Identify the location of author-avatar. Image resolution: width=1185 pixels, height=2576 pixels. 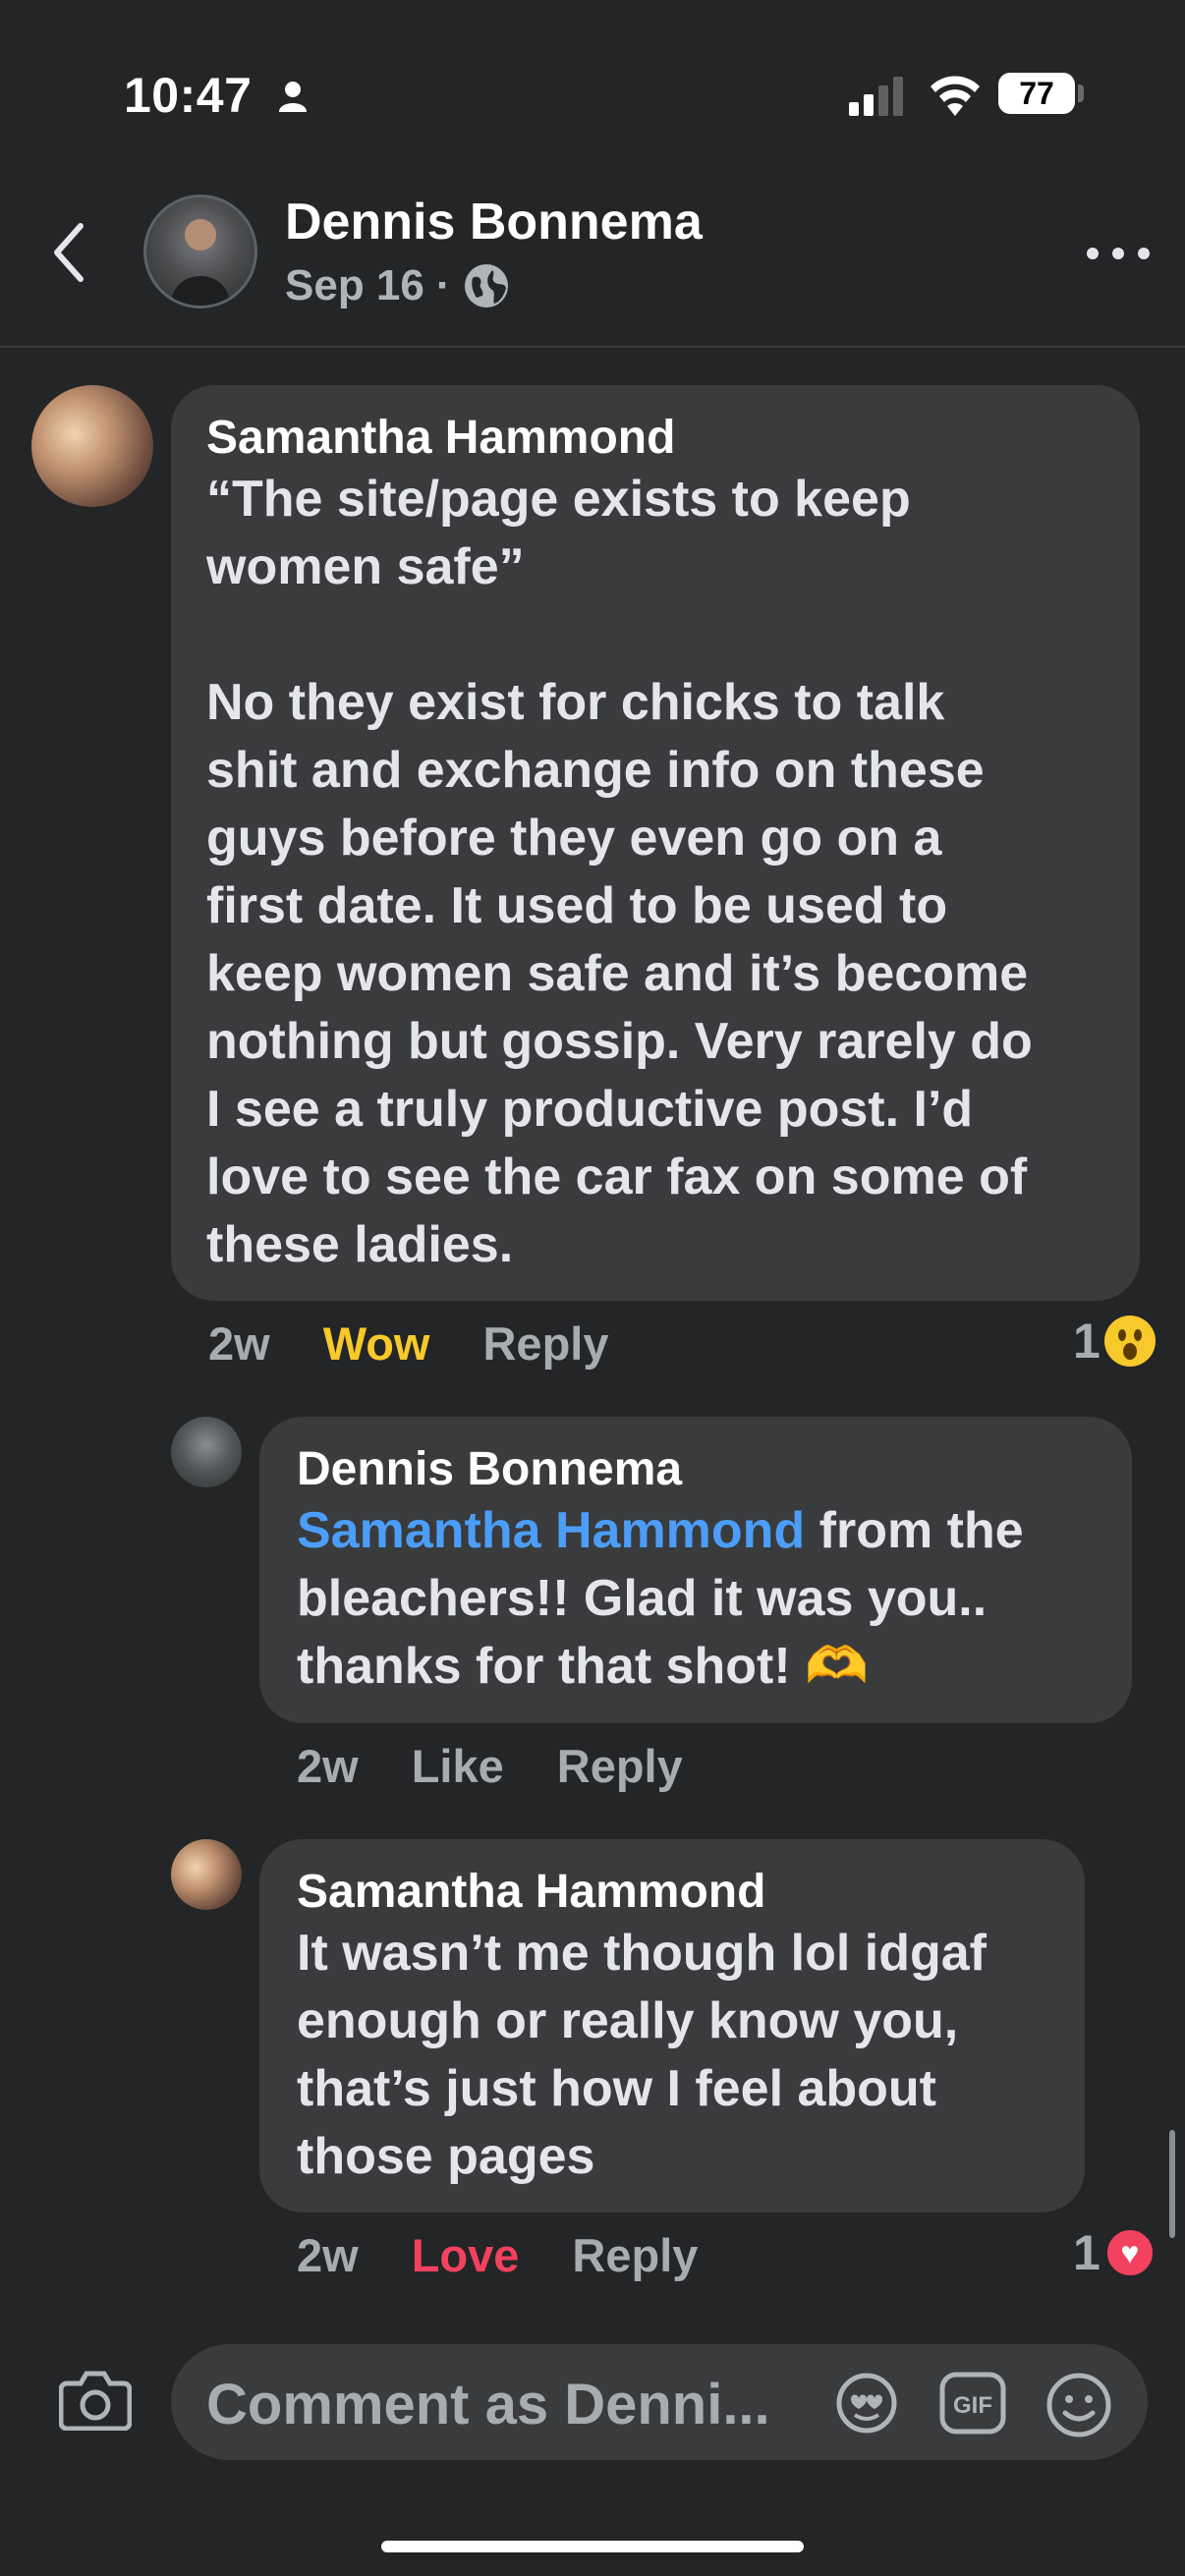
(200, 251).